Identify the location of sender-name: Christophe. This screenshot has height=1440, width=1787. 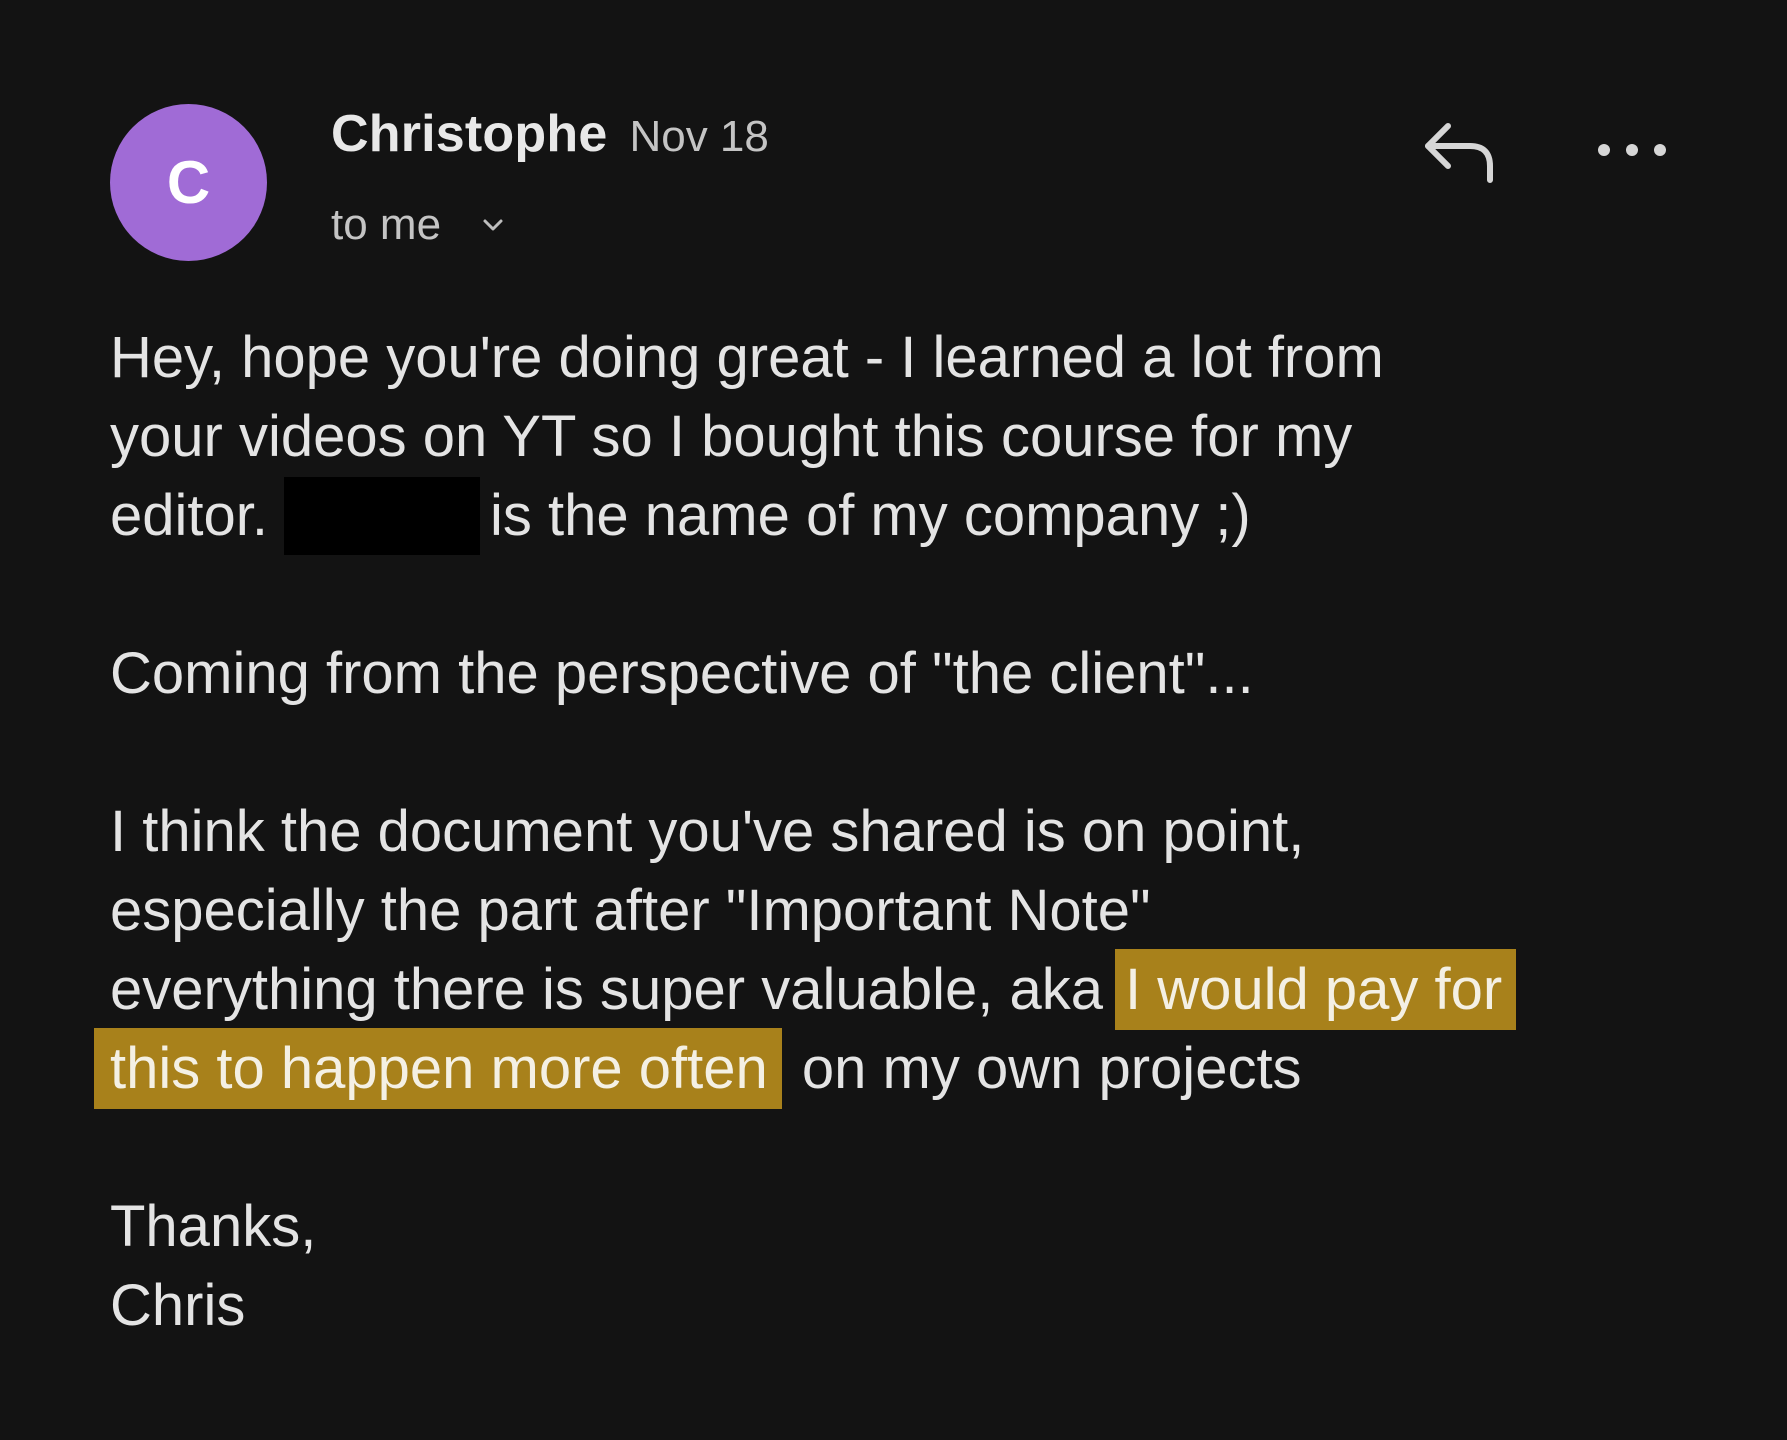
(469, 134).